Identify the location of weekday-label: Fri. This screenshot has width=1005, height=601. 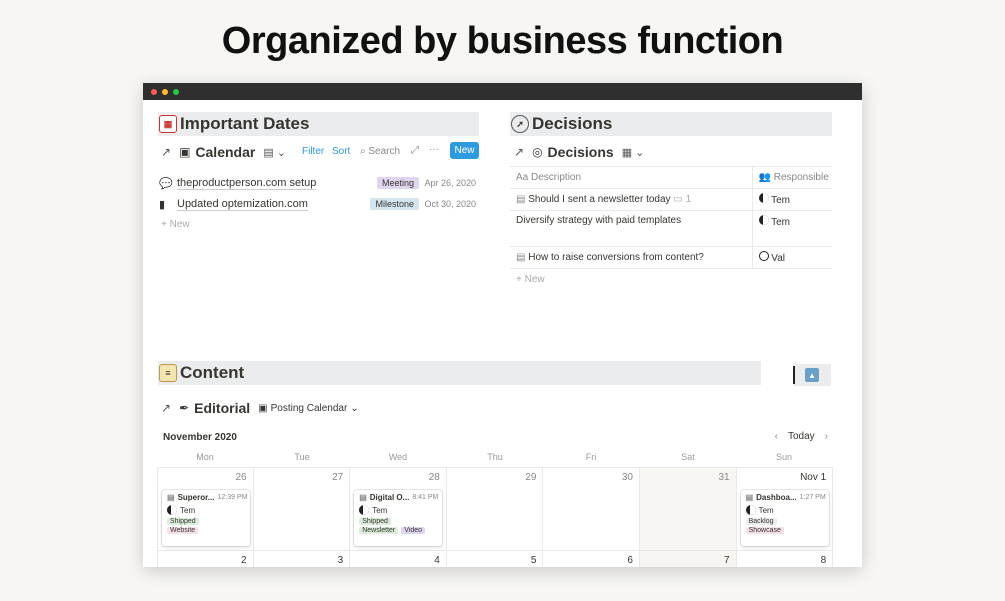
(591, 457).